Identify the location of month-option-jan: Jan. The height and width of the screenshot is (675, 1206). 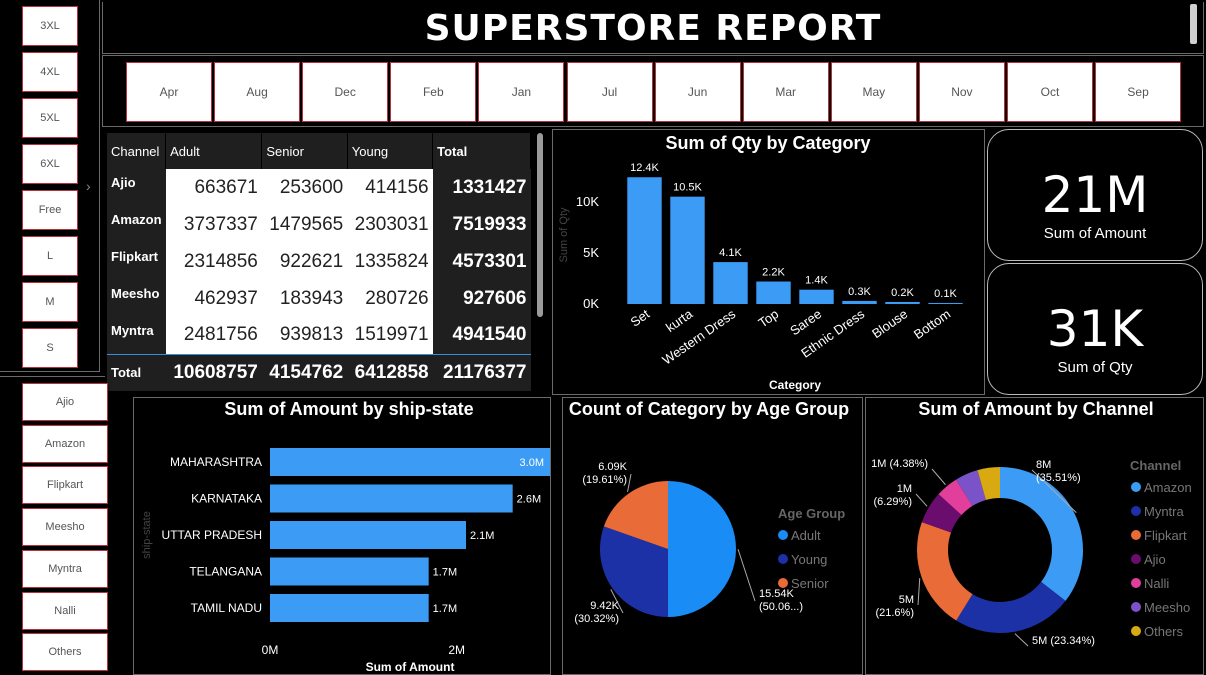
(521, 92).